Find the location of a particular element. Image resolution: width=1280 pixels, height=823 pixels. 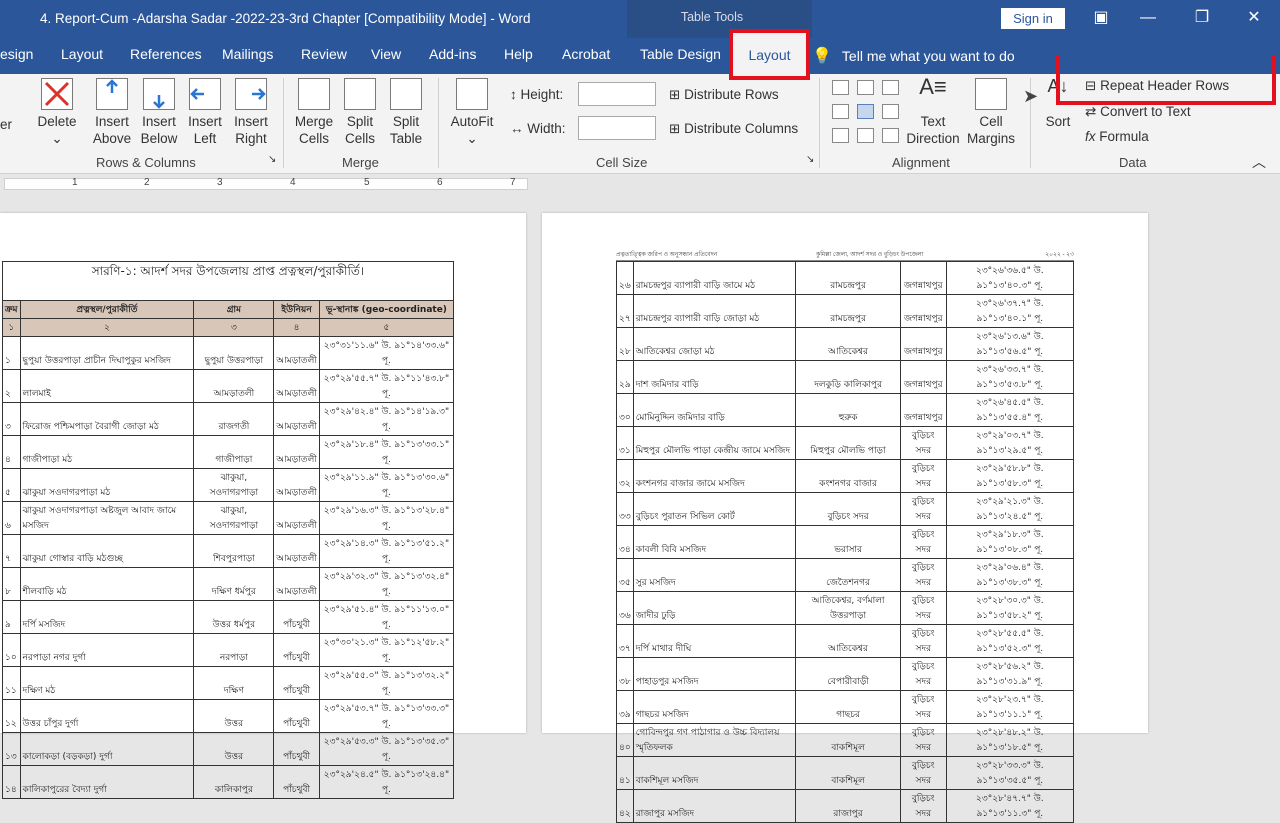

formula-button: fx Formula is located at coordinates (1117, 136).